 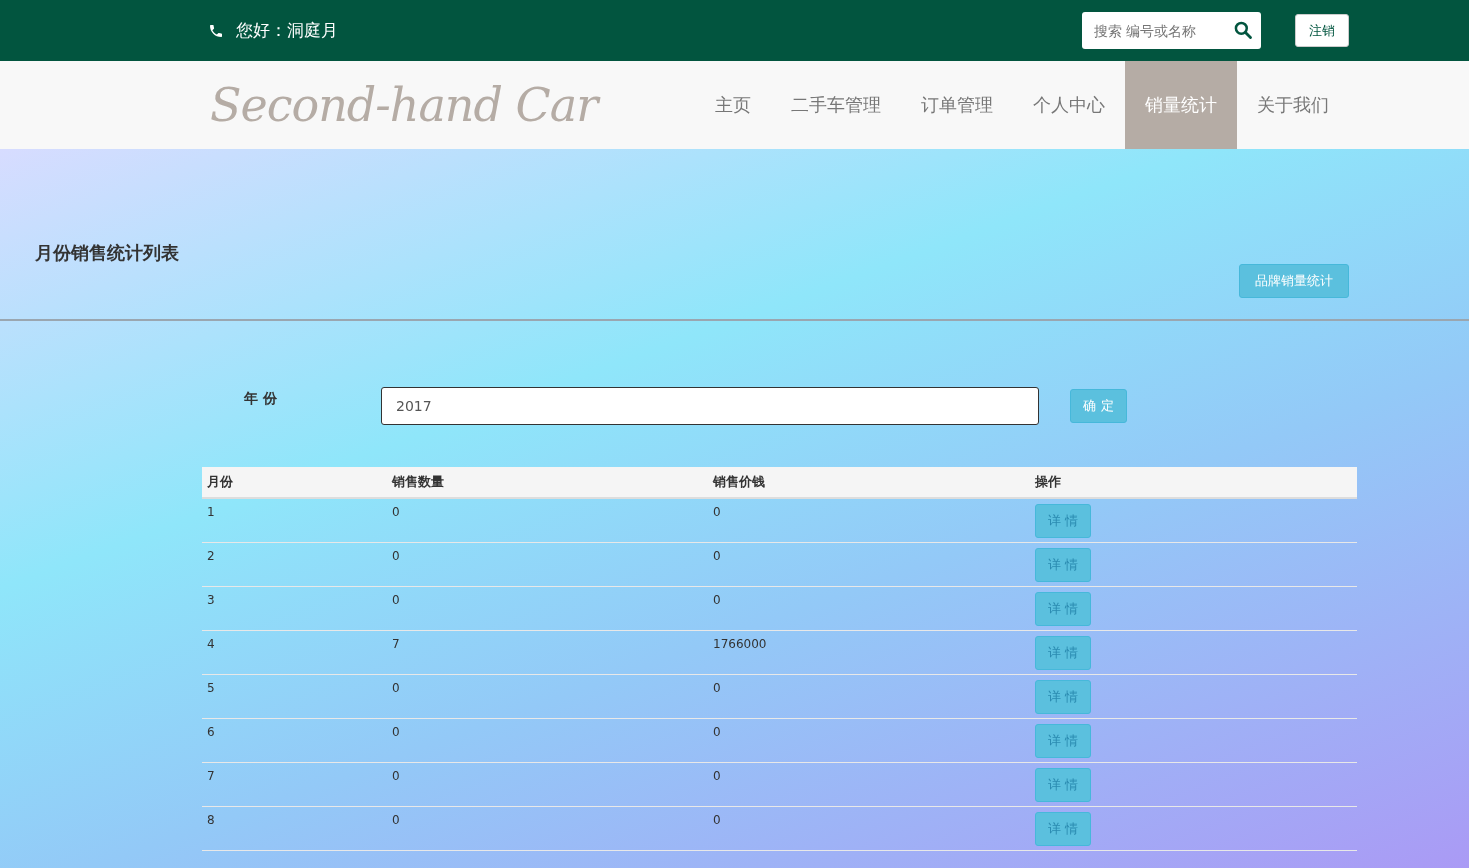 I want to click on brand-sales-button: 品牌销量统计, so click(x=1294, y=281).